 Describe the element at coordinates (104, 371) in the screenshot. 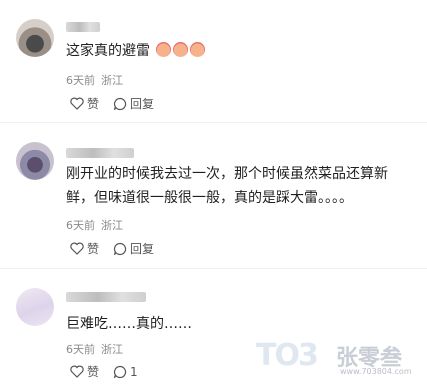

I see `comment-actions: 赞 1` at that location.